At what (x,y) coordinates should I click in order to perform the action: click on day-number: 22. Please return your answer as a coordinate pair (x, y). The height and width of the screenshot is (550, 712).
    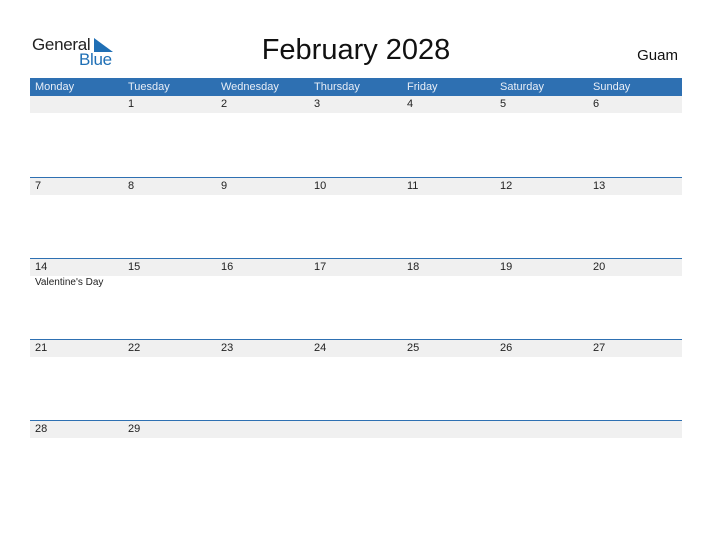
    Looking at the image, I should click on (134, 348).